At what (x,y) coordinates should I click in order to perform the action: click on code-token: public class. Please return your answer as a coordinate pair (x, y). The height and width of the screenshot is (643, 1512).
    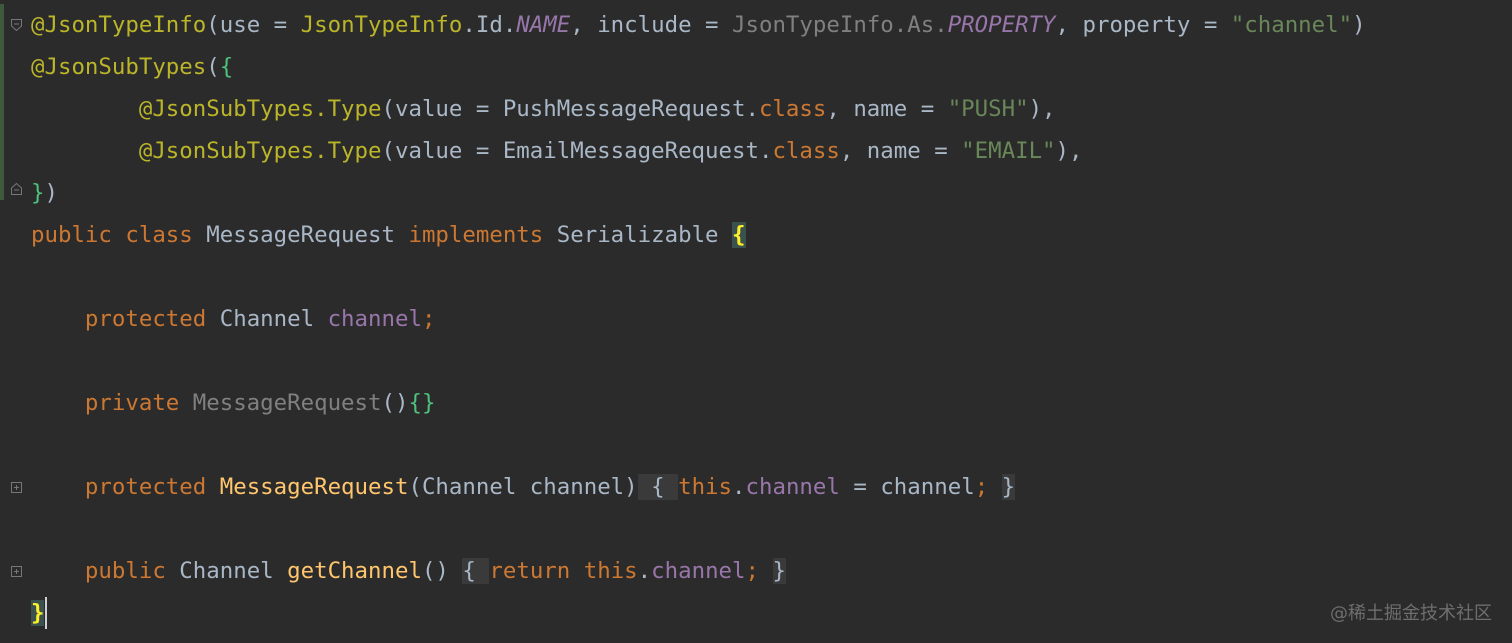
    Looking at the image, I should click on (119, 235).